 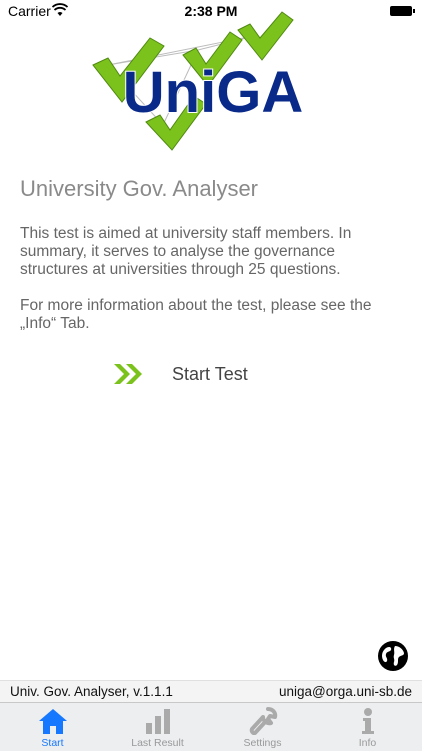 What do you see at coordinates (91, 691) in the screenshot?
I see `version-label: Univ. Gov. Analyser, v.1.1.1` at bounding box center [91, 691].